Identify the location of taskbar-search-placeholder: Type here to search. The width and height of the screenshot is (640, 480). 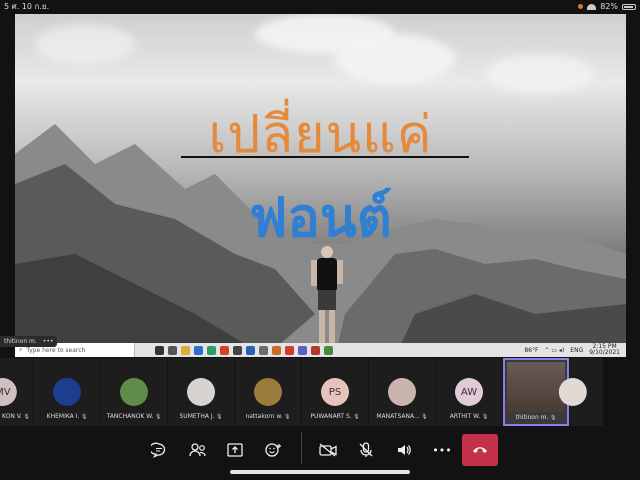
(56, 350).